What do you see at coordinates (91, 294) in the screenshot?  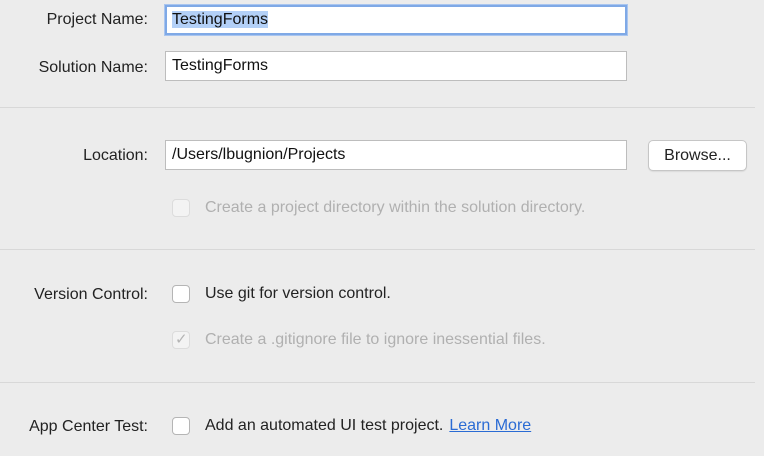 I see `version-control-label: Version Control:` at bounding box center [91, 294].